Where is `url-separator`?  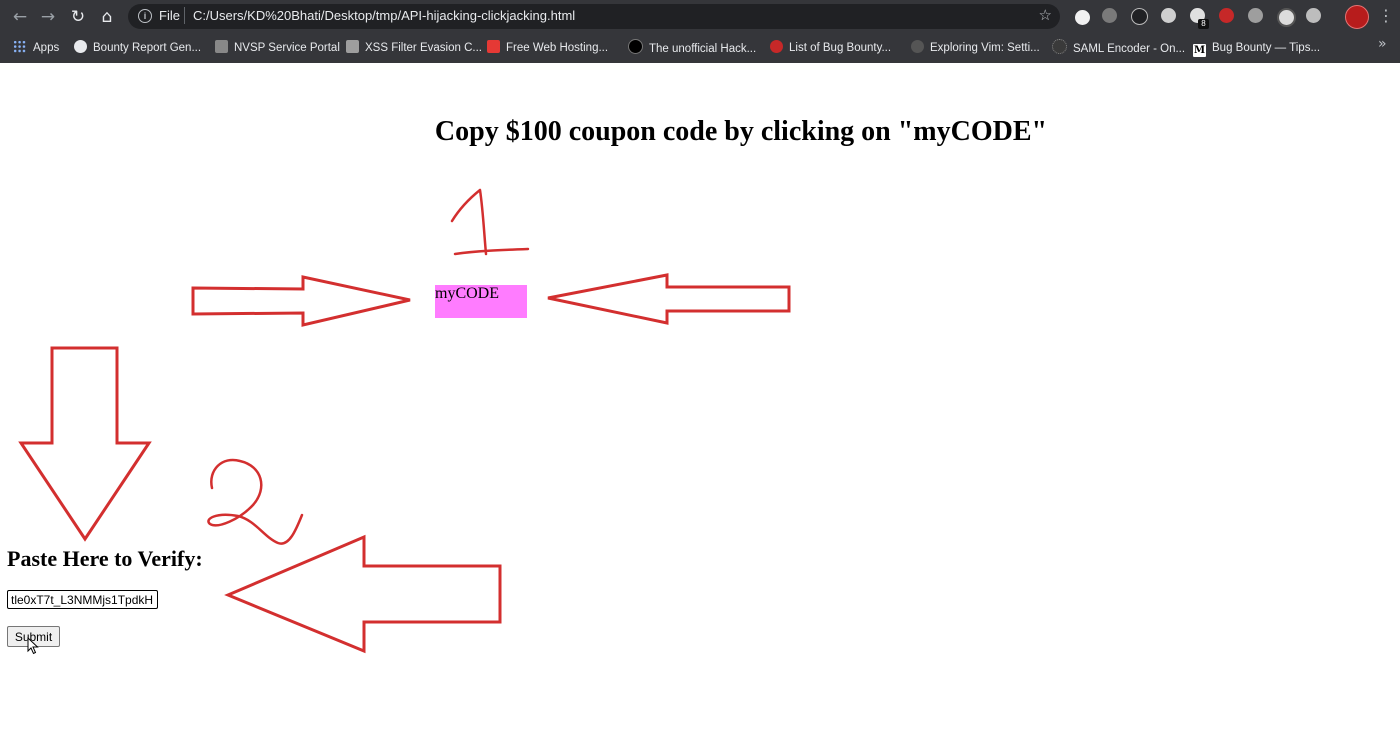 url-separator is located at coordinates (184, 15).